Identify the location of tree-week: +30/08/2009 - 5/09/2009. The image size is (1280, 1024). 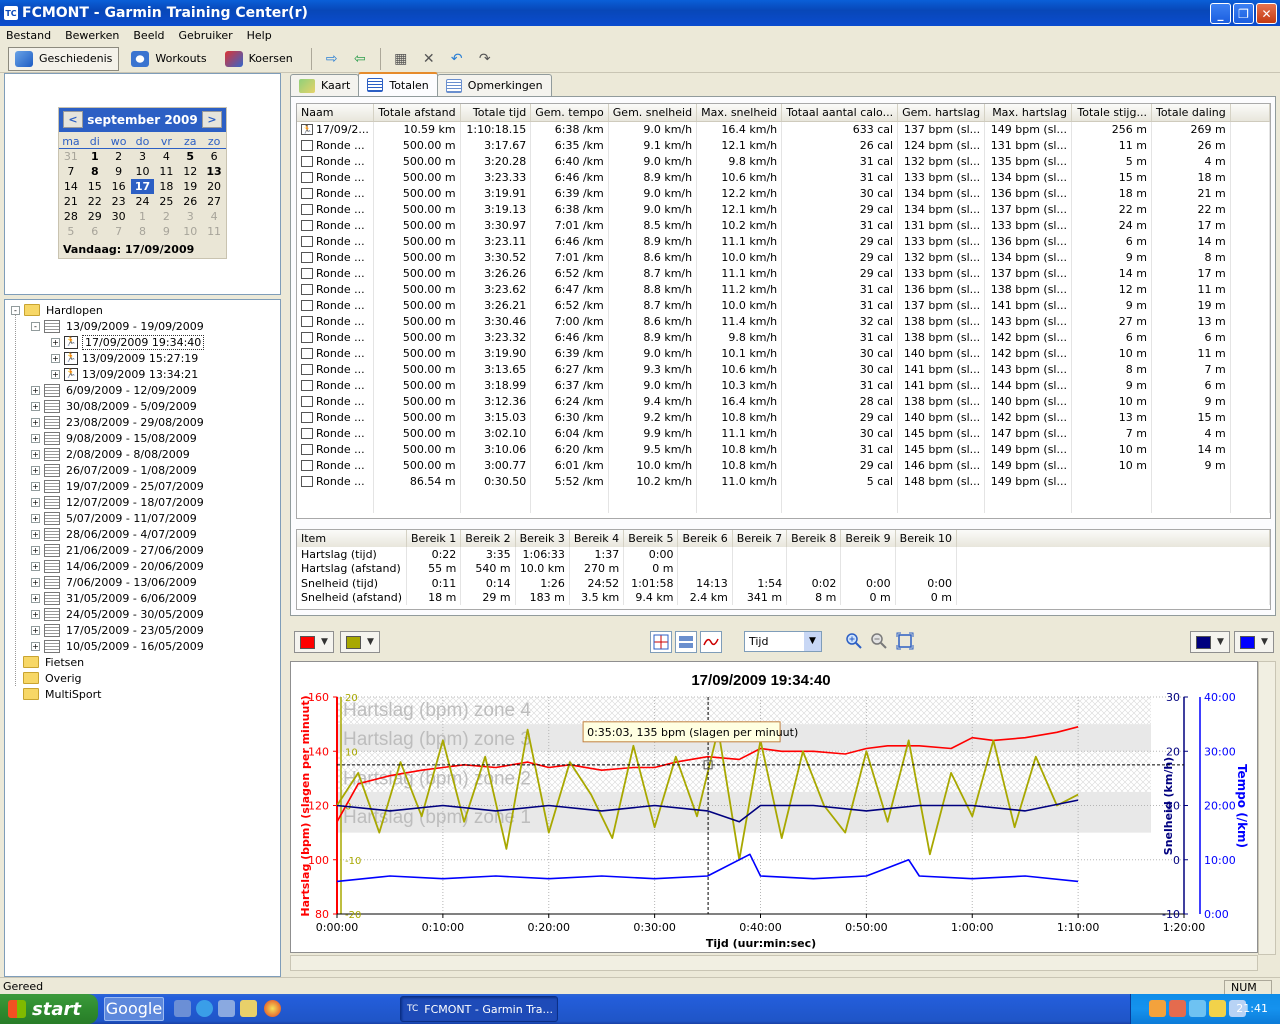
(114, 406).